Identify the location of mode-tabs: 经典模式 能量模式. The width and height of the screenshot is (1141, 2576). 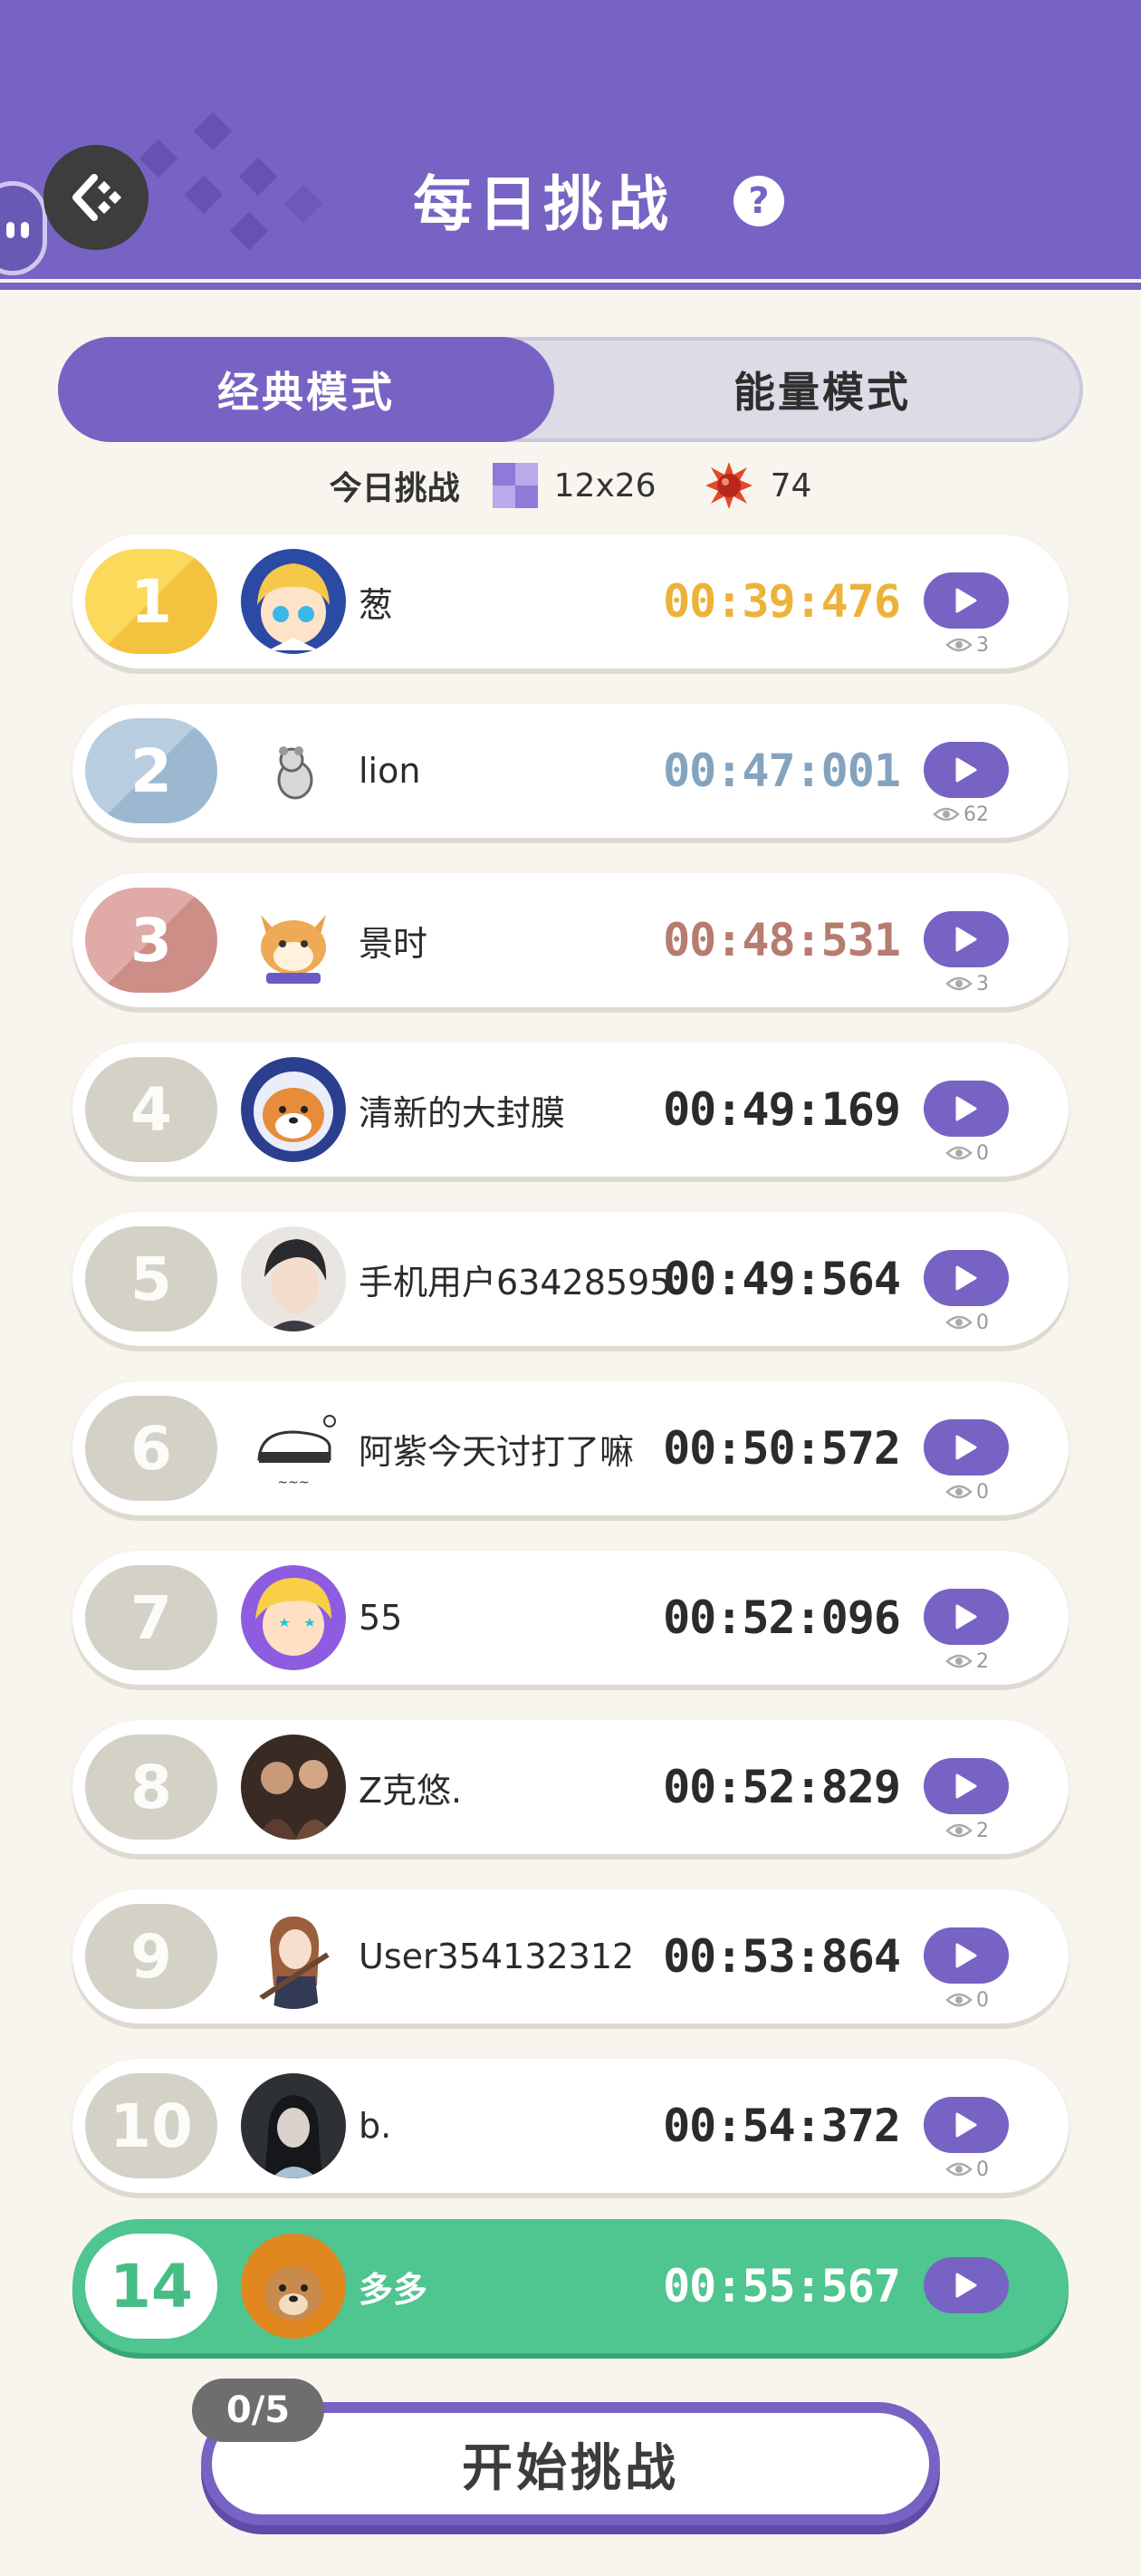
(570, 389).